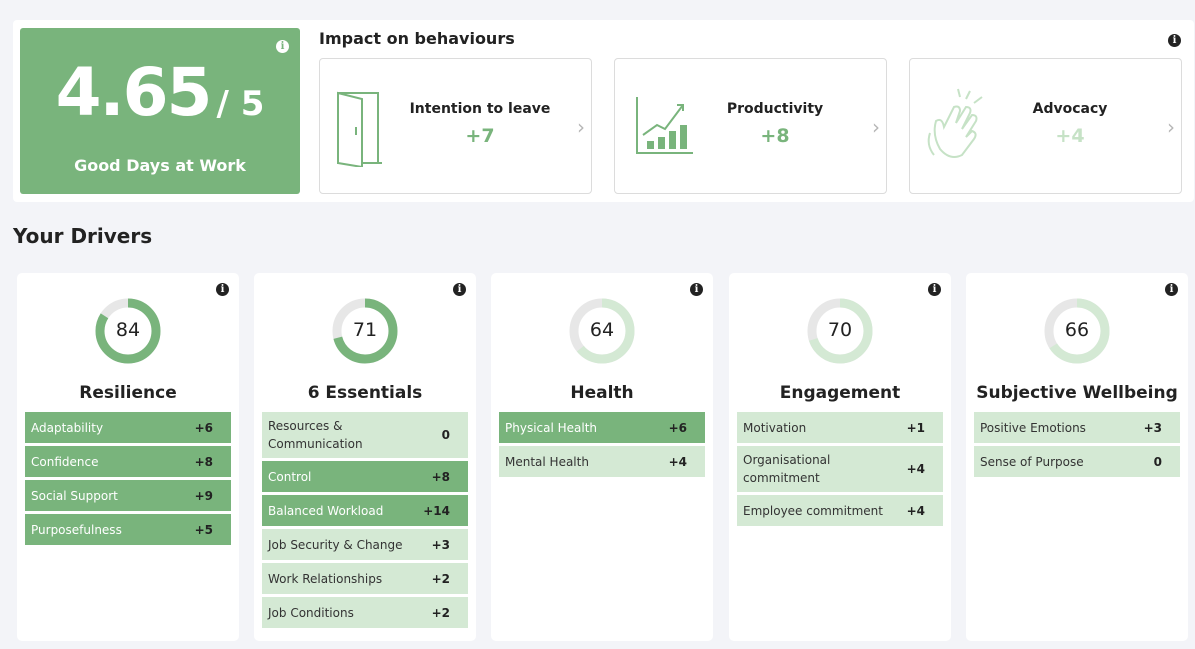 This screenshot has width=1195, height=649. I want to click on impact-card-intention-to-leave: Intention to leave +7 ›, so click(455, 126).